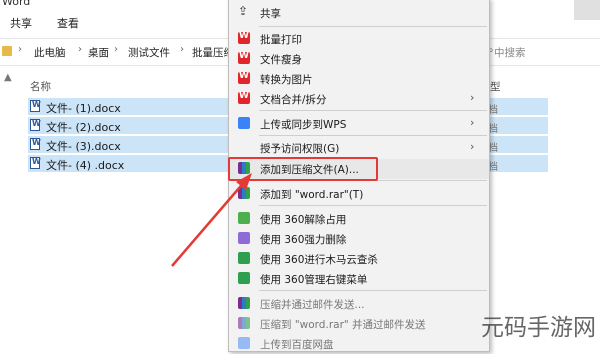  I want to click on menu-item-add-to-word-rar: 添加到 "word.rar"(T), so click(359, 194).